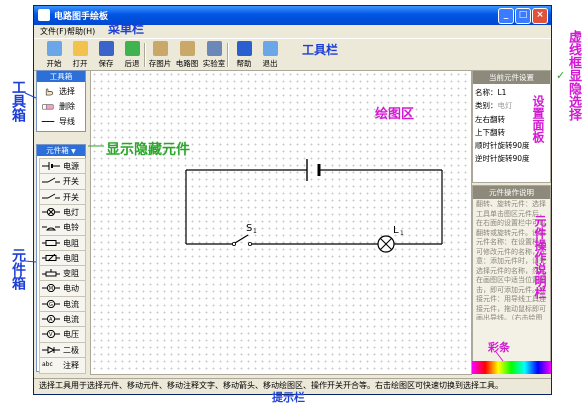 This screenshot has width=585, height=408. I want to click on component-box-arrow, so click(30, 261).